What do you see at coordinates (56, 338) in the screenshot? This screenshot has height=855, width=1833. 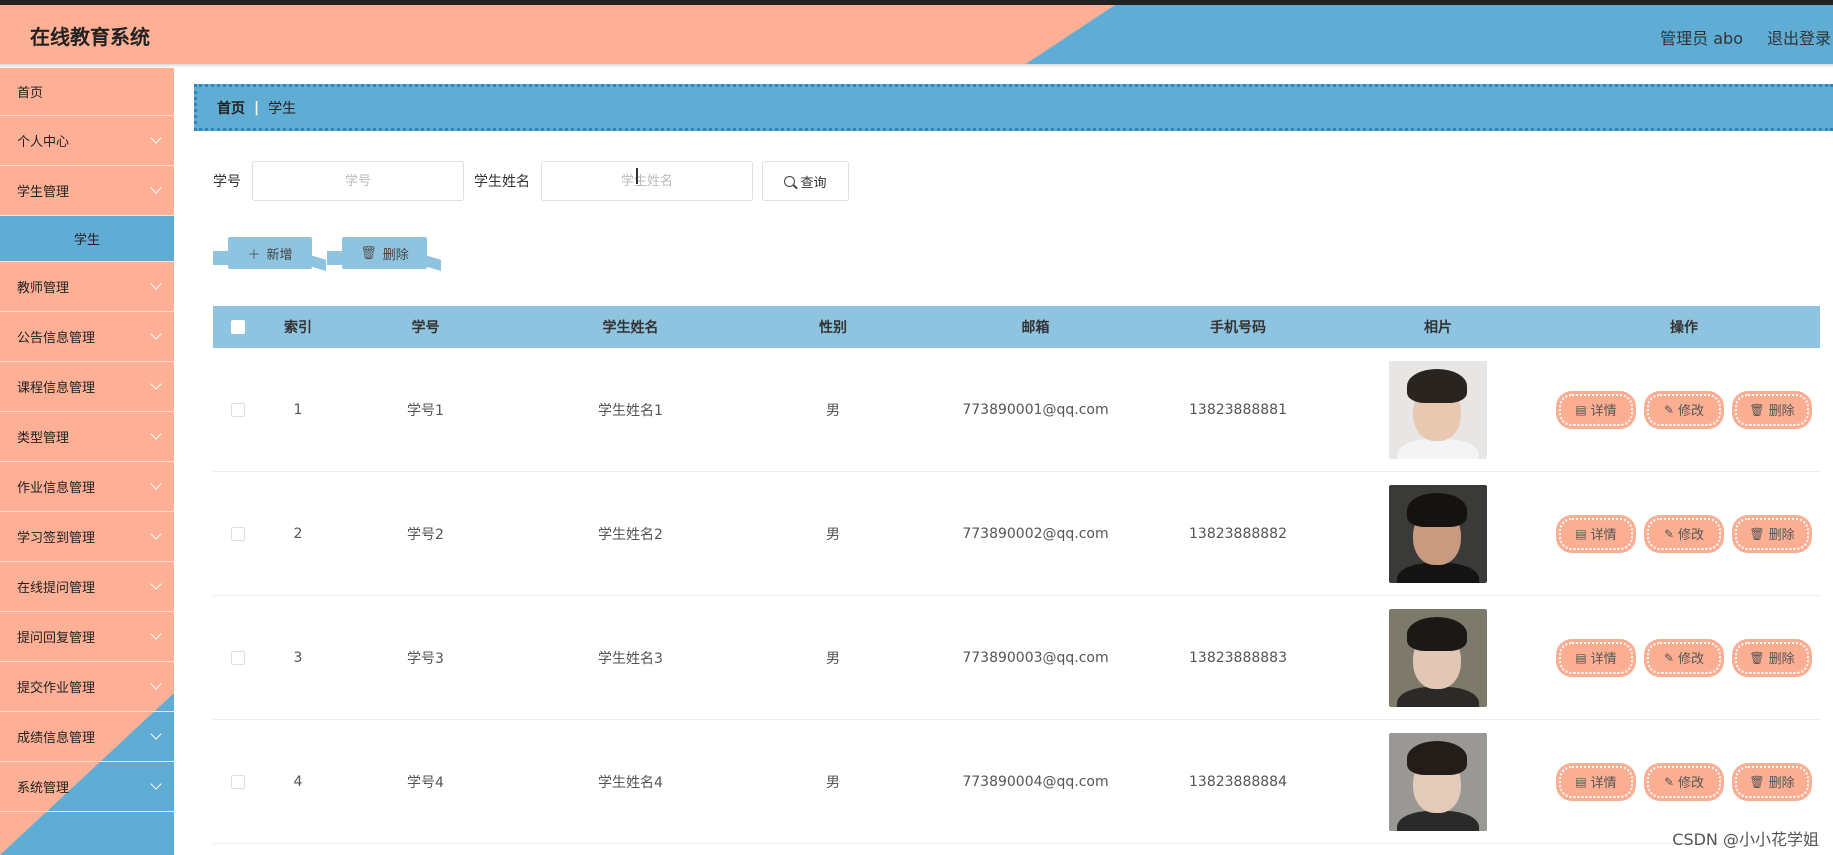 I see `sidebar-item-label: 公告信息管理` at bounding box center [56, 338].